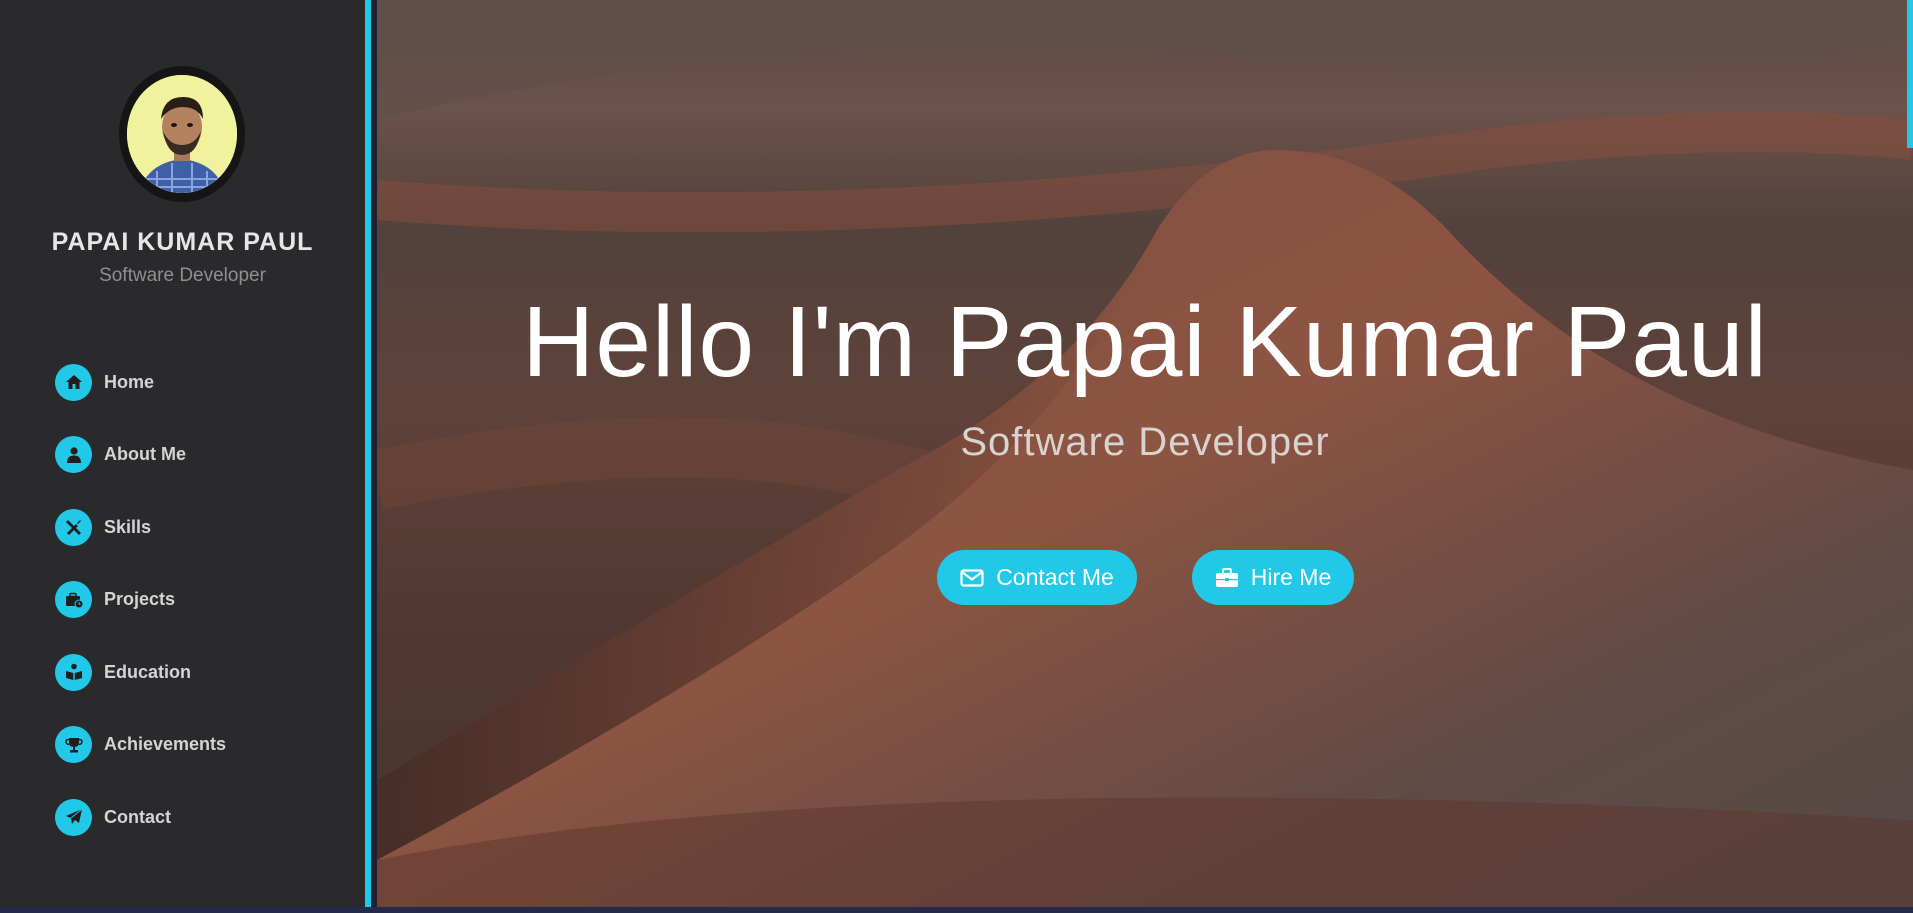  I want to click on sidebar-item-education: Education, so click(140, 672).